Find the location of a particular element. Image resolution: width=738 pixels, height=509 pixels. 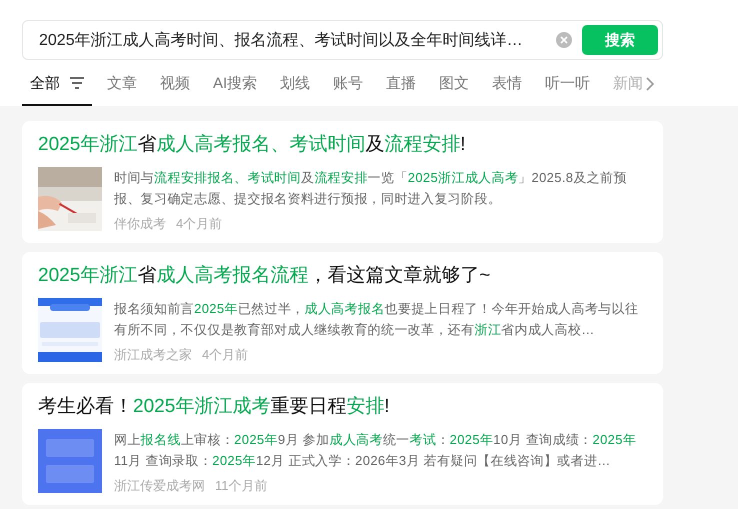

tab: 图文 is located at coordinates (454, 84).